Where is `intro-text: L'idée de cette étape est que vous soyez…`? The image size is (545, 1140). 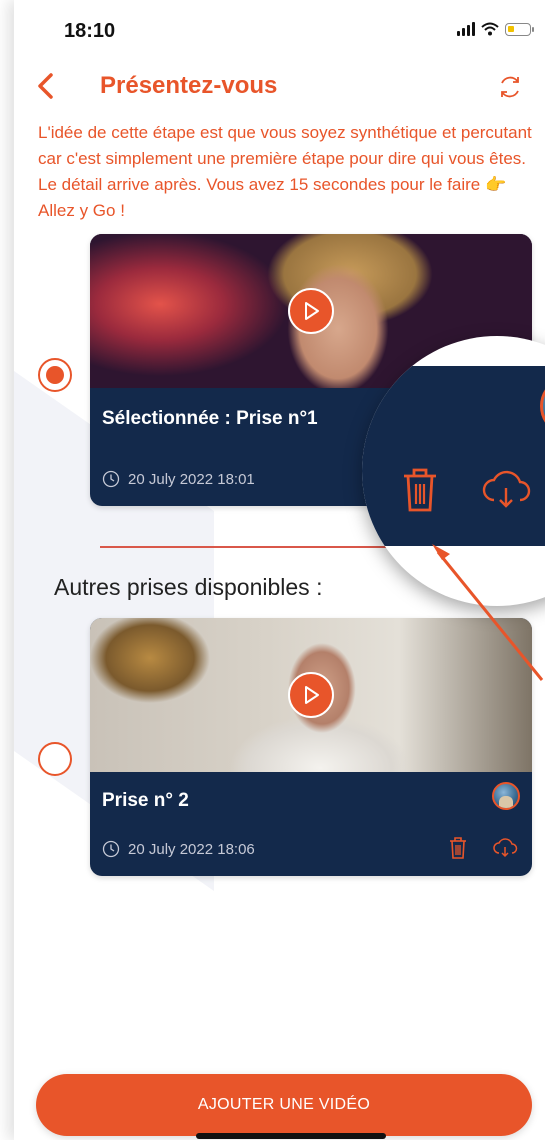 intro-text: L'idée de cette étape est que vous soyez… is located at coordinates (288, 172).